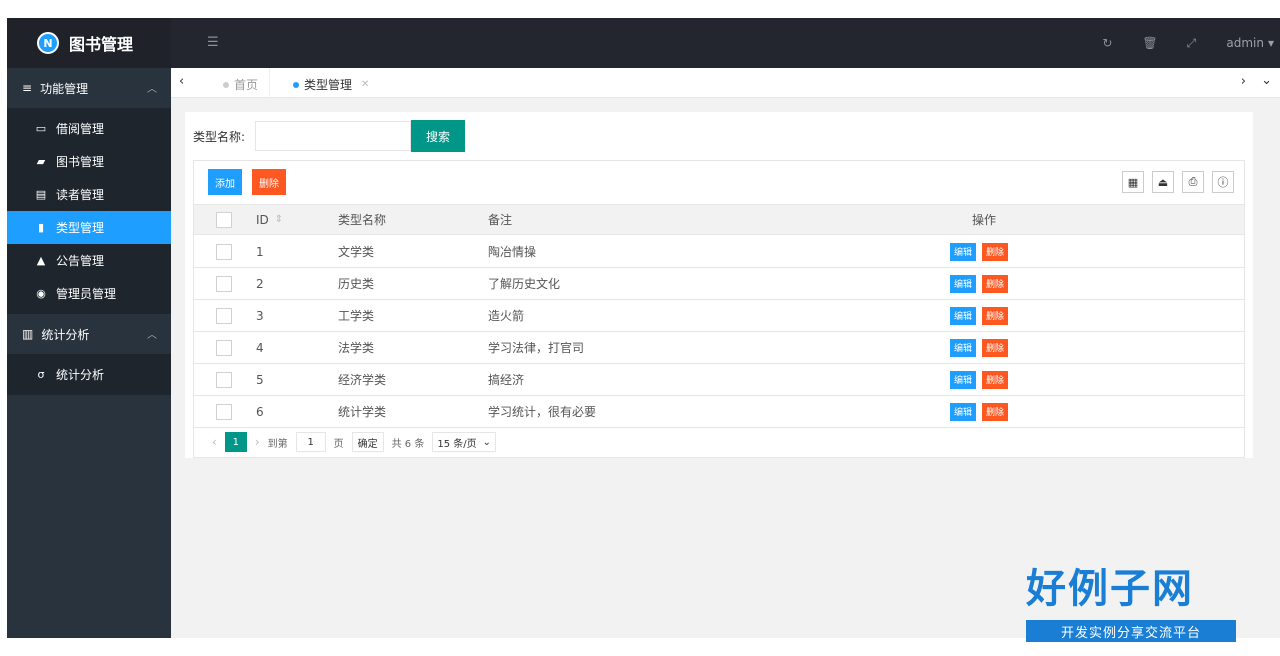 The image size is (1280, 656). What do you see at coordinates (27, 88) in the screenshot?
I see `list-icon: ≡` at bounding box center [27, 88].